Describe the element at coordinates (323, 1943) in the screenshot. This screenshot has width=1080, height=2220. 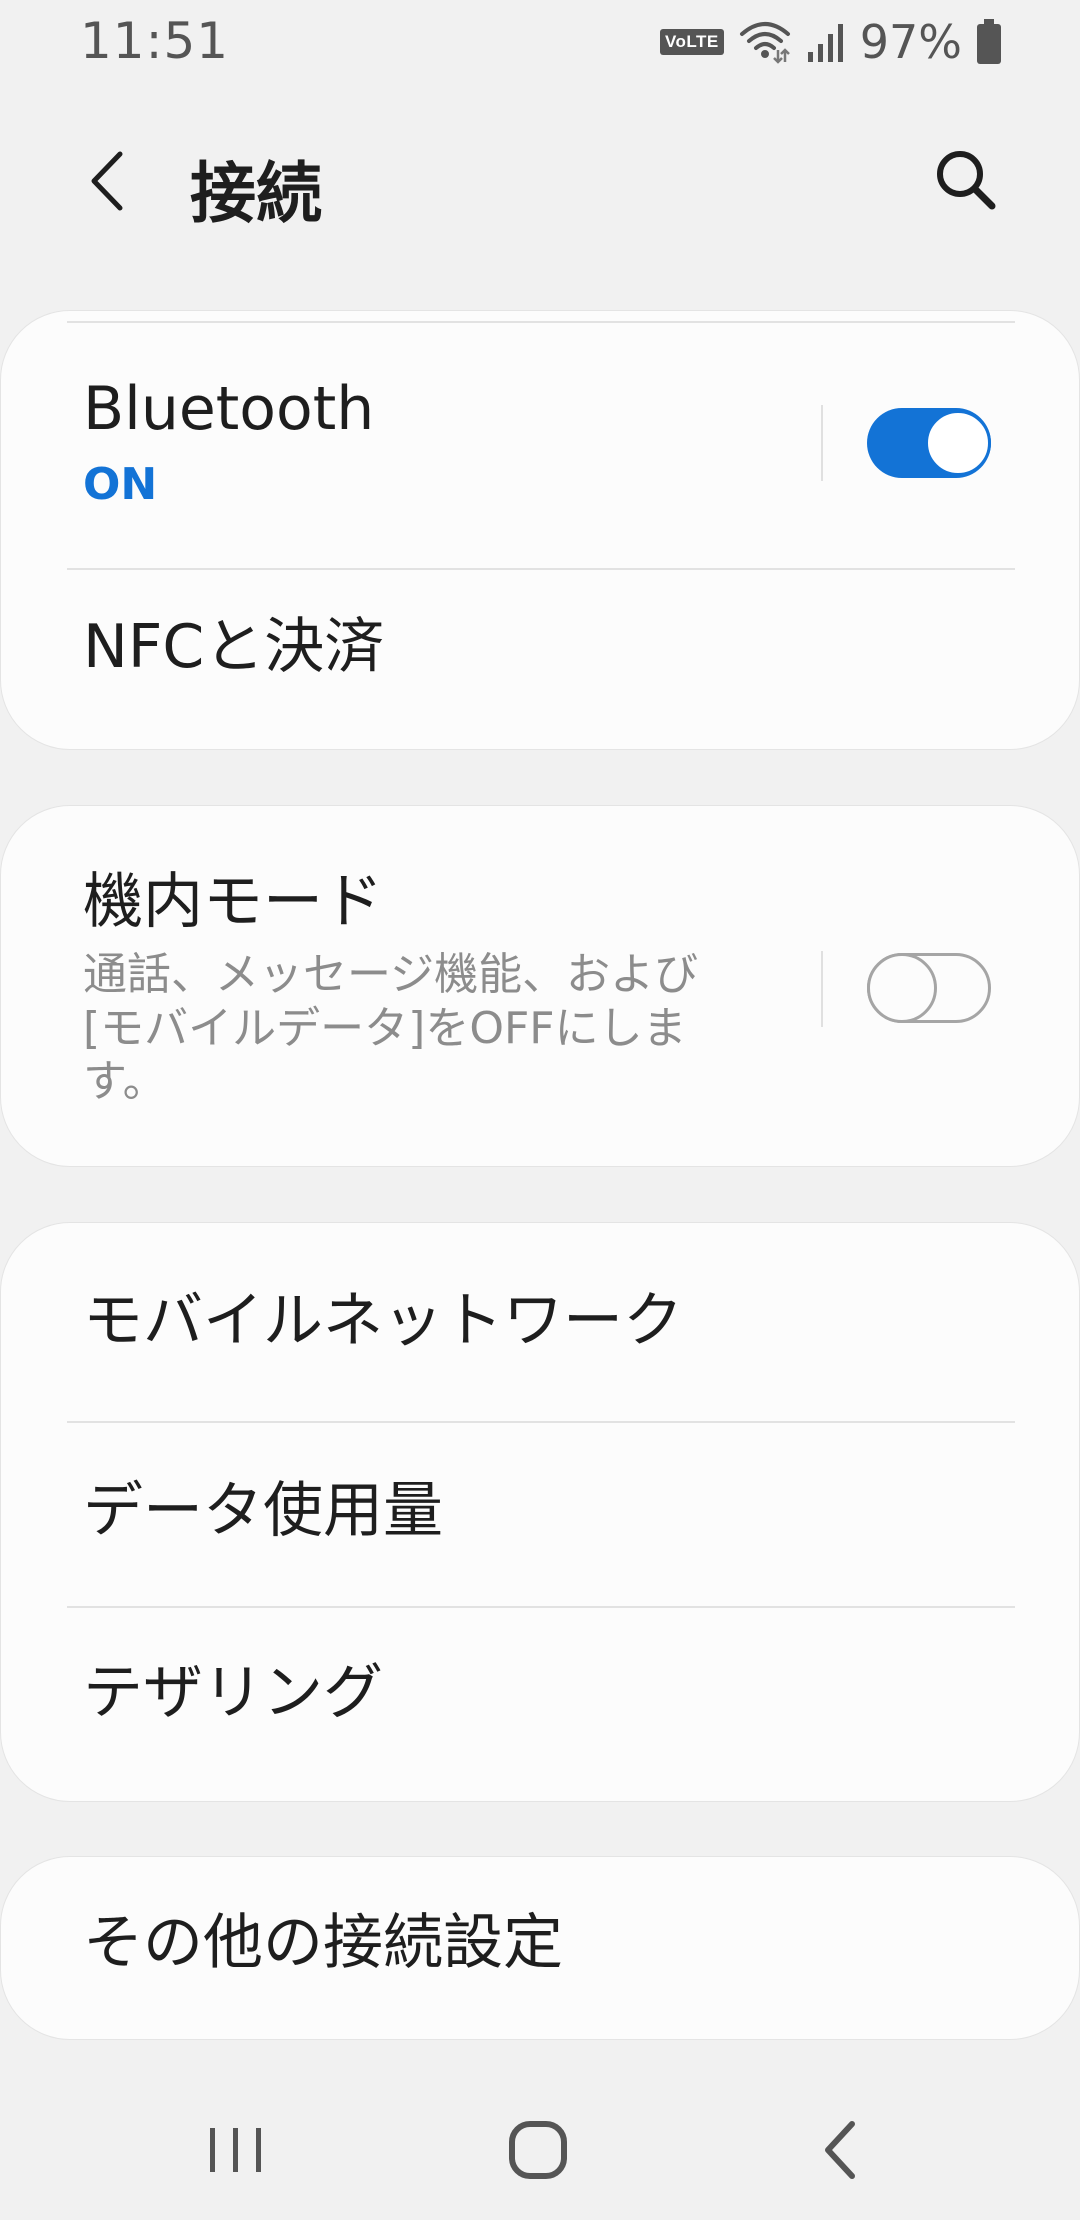
I see `more-connection-settings-title: その他の接続設定` at that location.